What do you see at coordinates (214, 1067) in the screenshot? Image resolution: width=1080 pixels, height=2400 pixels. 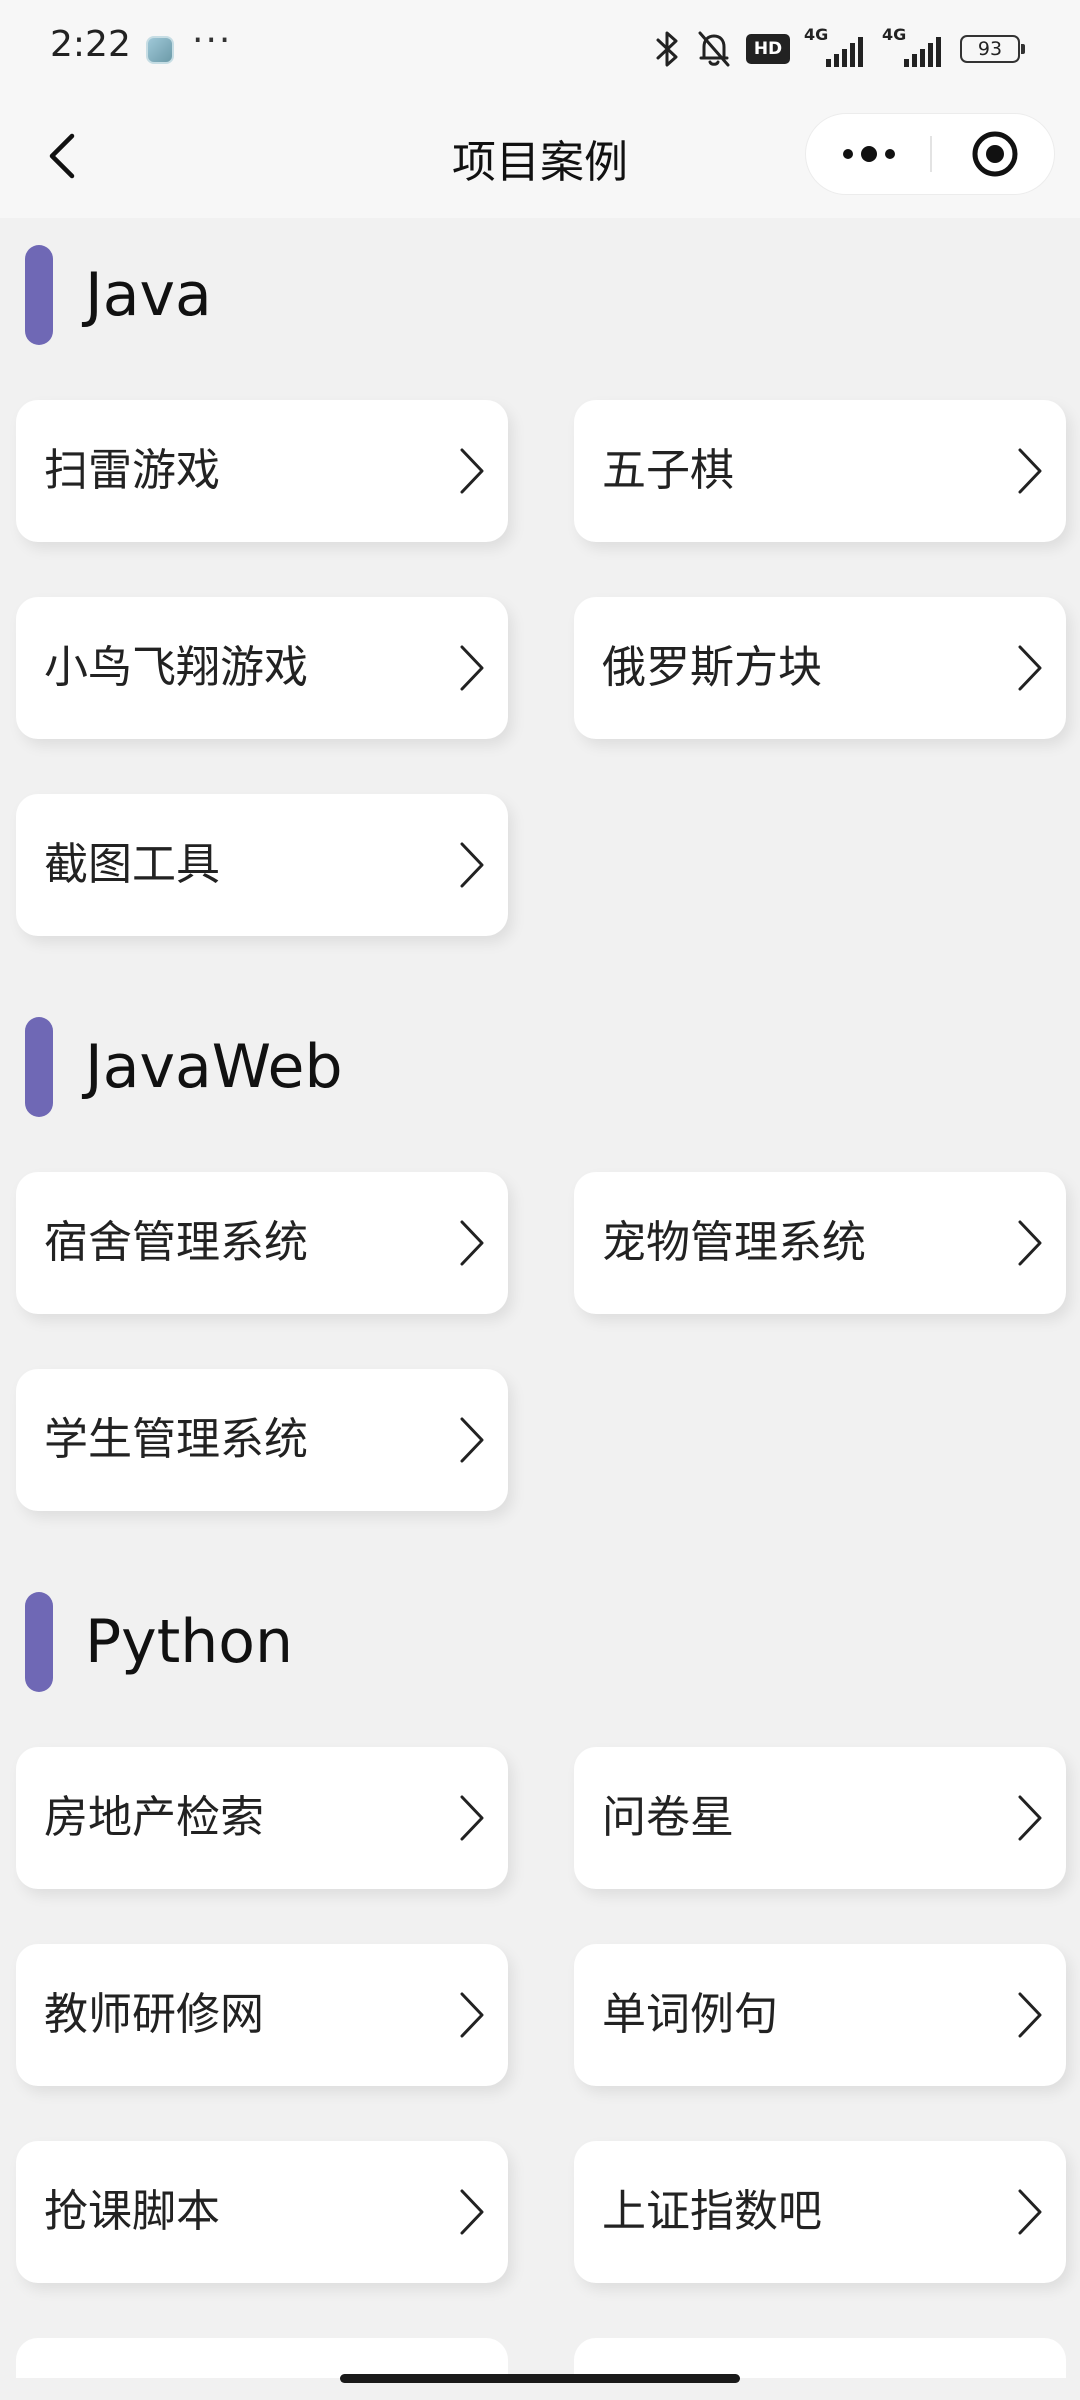 I see `section-title: JavaWeb` at bounding box center [214, 1067].